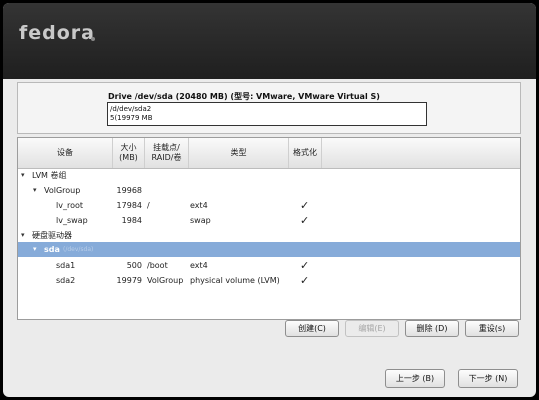  Describe the element at coordinates (129, 280) in the screenshot. I see `row-size: 19979` at that location.